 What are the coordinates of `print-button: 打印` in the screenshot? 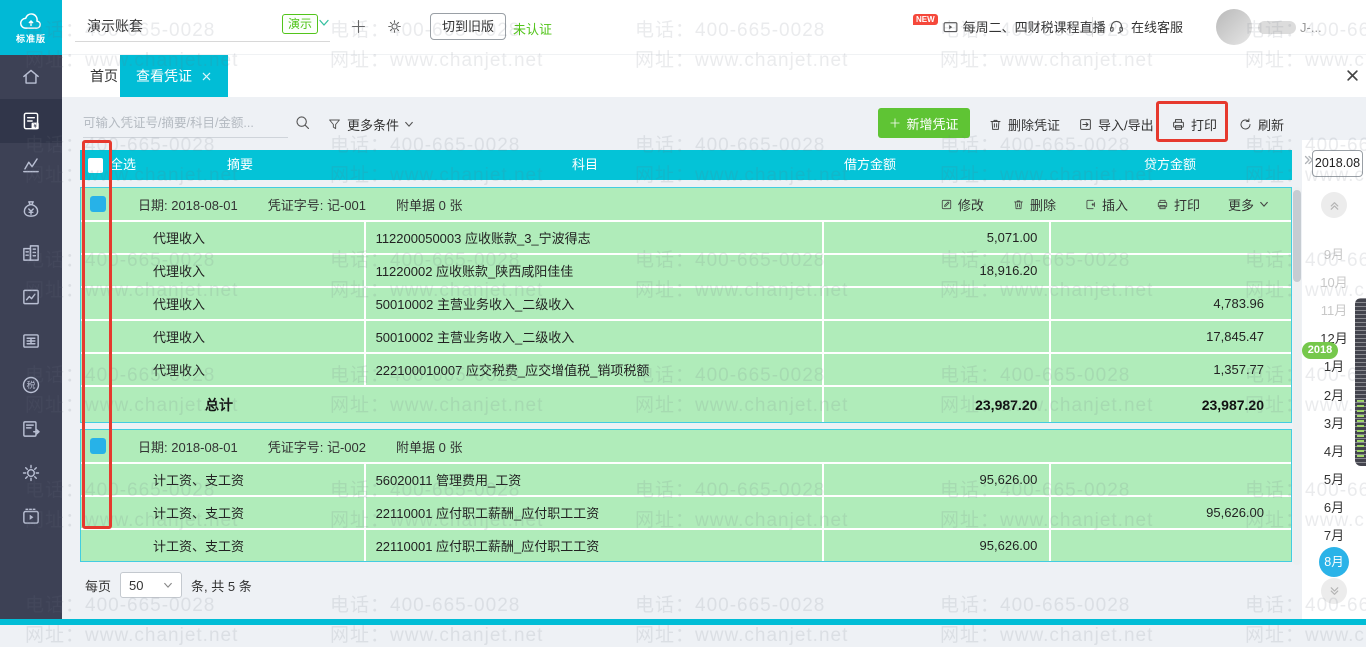 It's located at (1194, 124).